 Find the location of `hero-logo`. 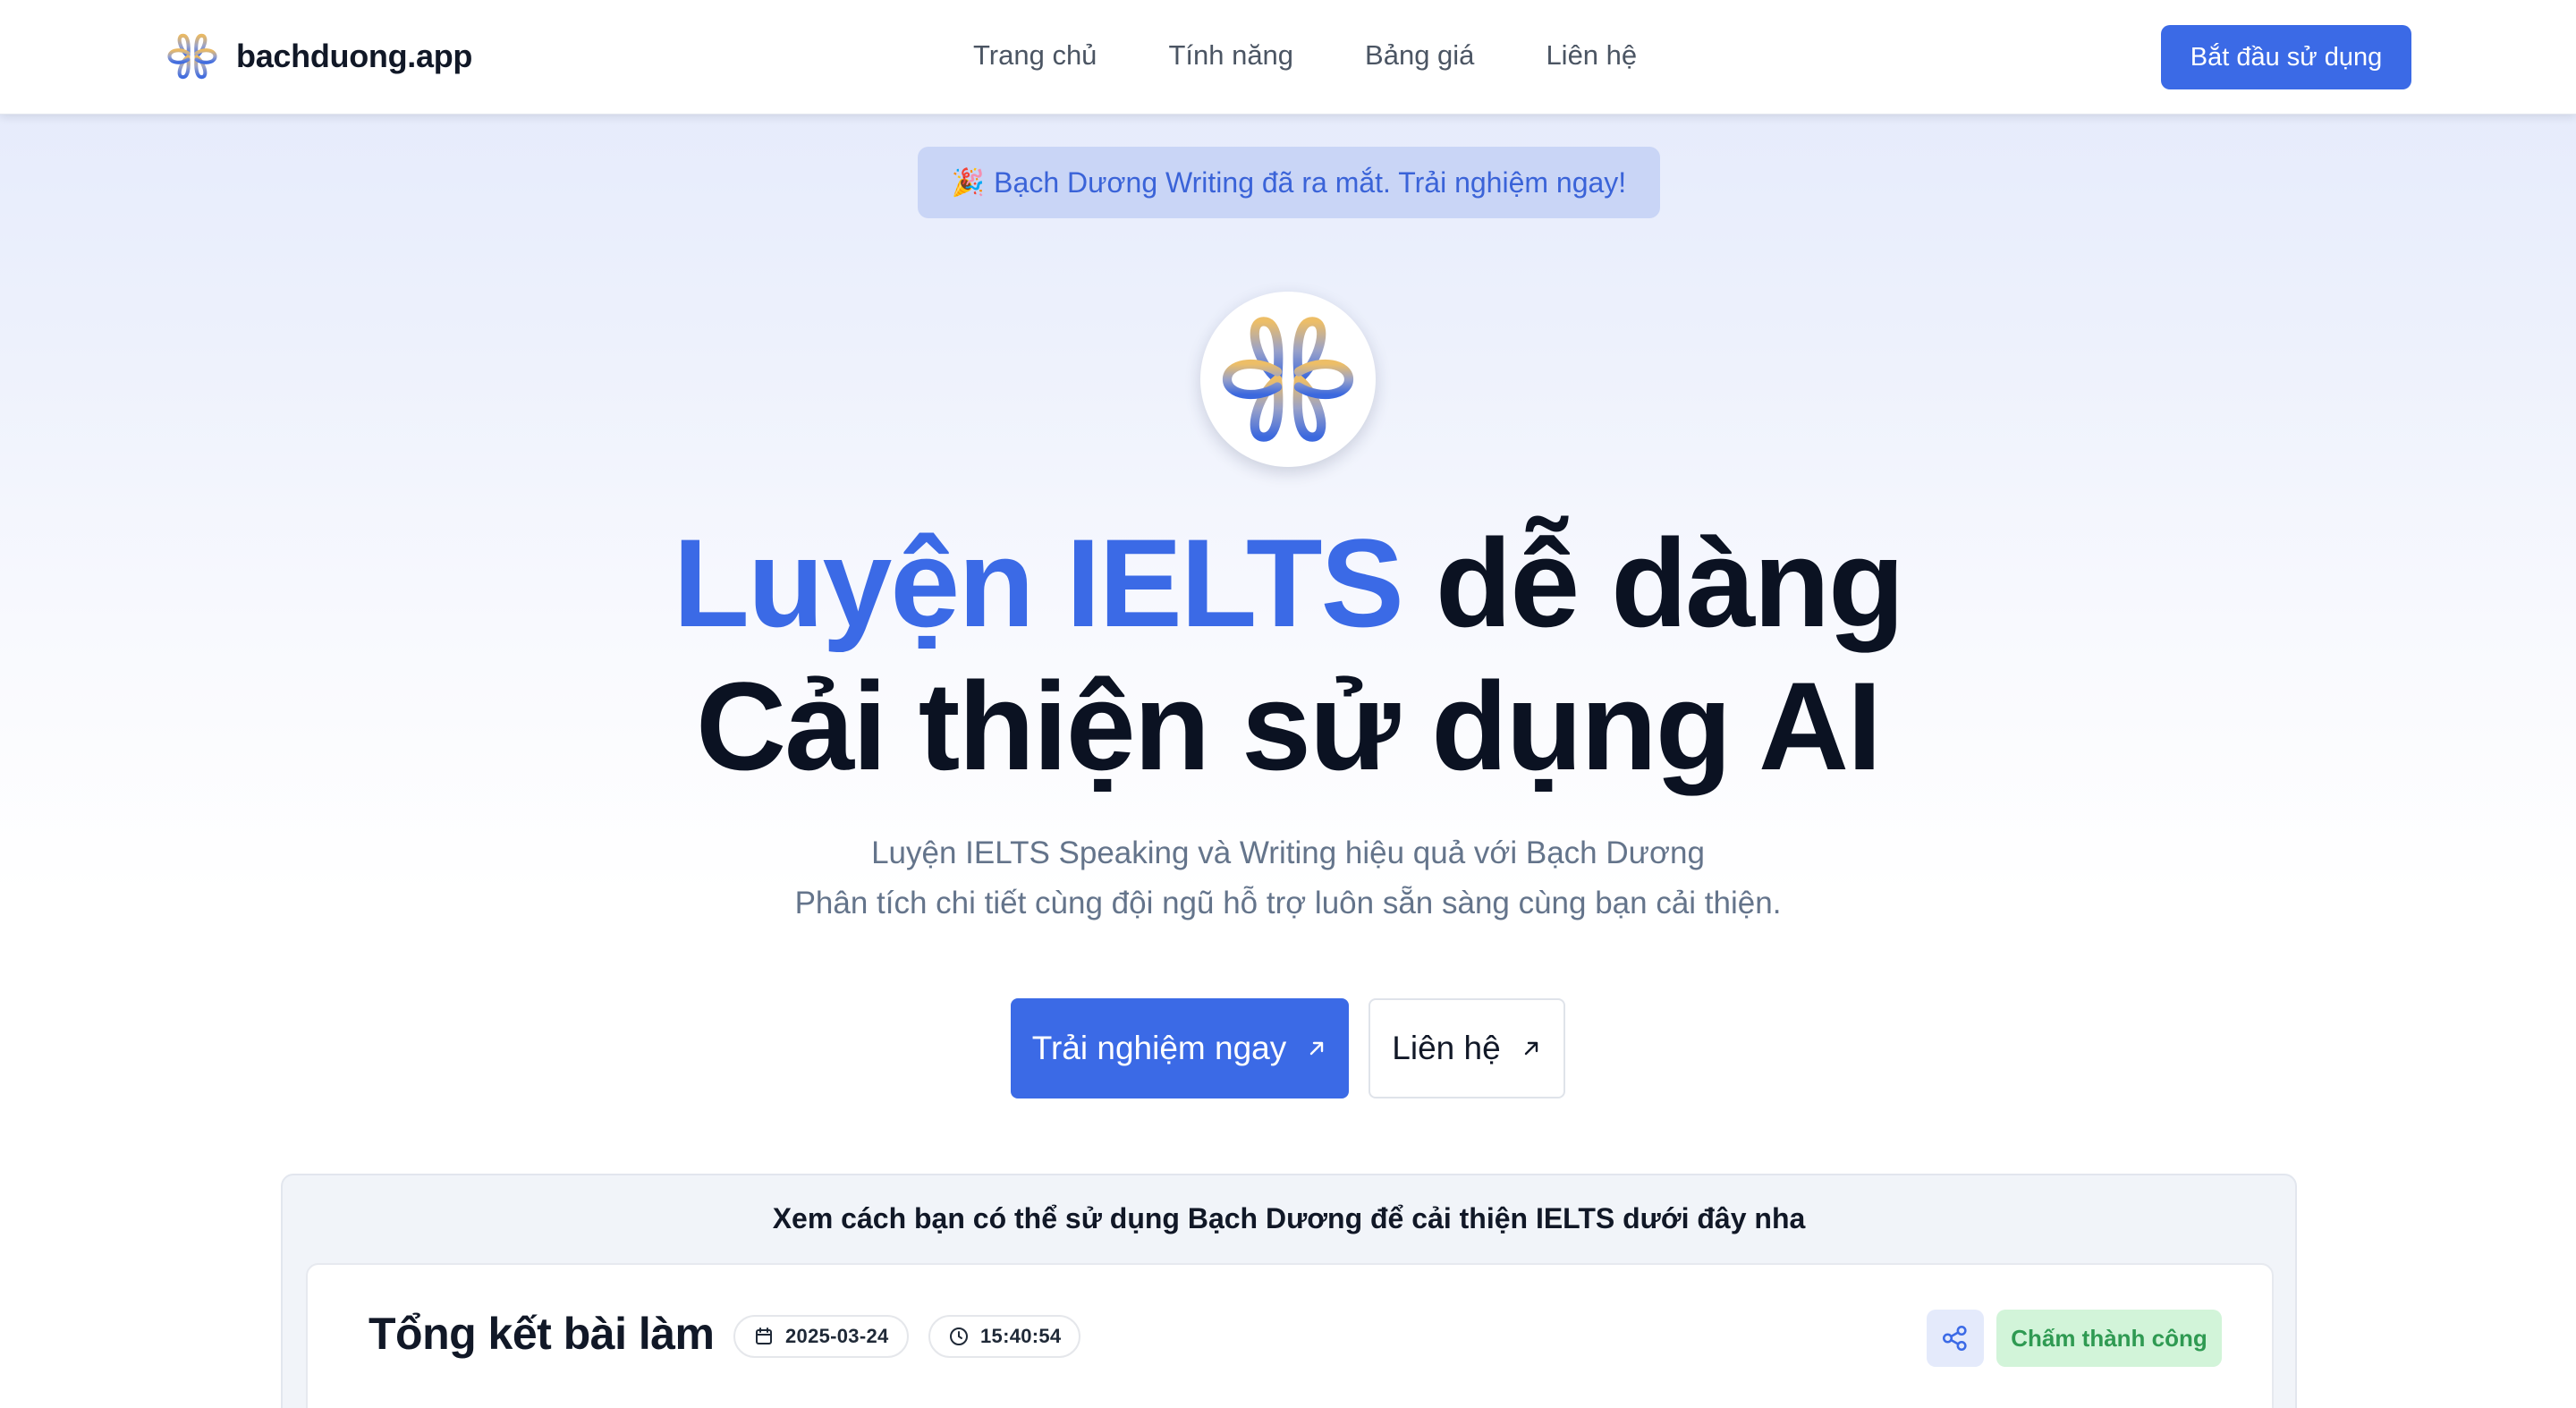

hero-logo is located at coordinates (1288, 379).